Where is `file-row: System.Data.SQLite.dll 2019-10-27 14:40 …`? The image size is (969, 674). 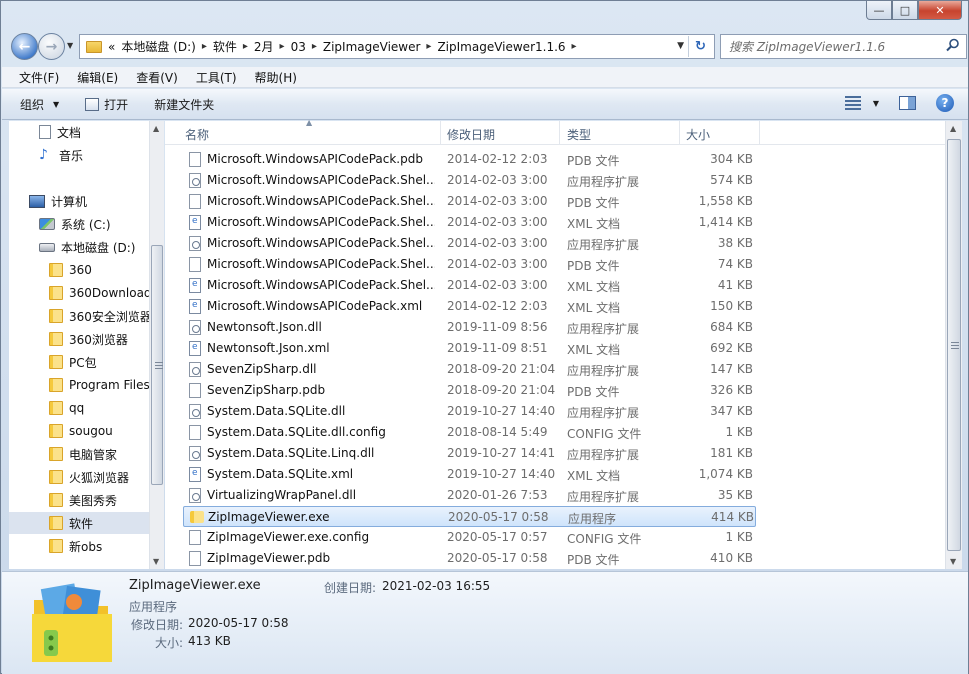
file-row: System.Data.SQLite.dll 2019-10-27 14:40 … is located at coordinates (469, 411).